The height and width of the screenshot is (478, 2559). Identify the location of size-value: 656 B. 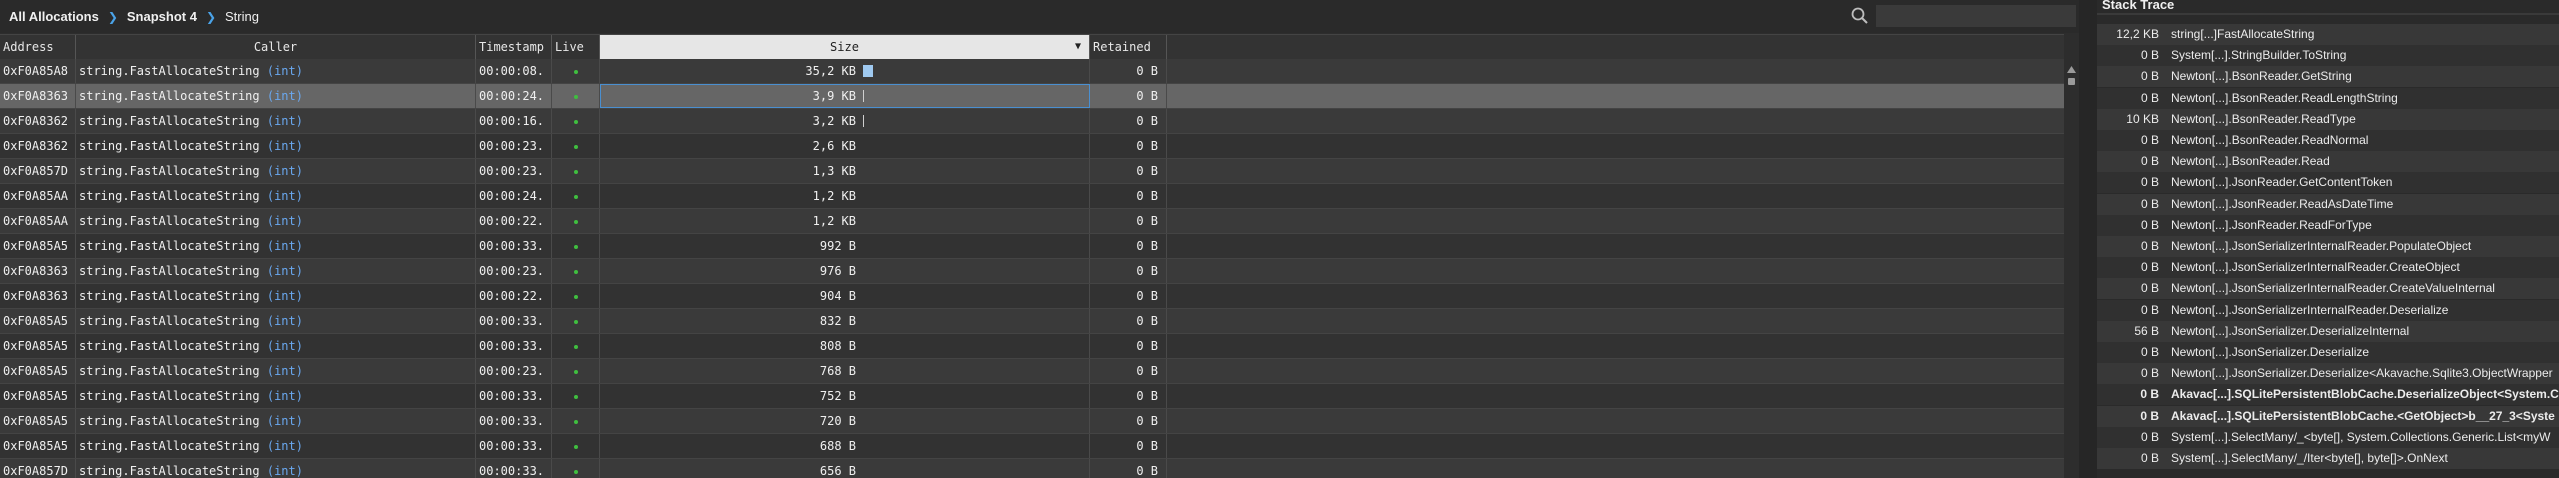
(837, 471).